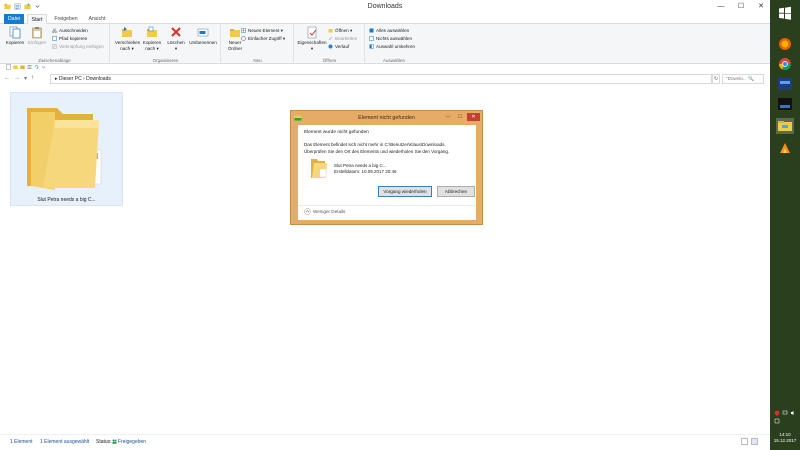 Image resolution: width=800 pixels, height=450 pixels. I want to click on refresh-button: ↻, so click(716, 79).